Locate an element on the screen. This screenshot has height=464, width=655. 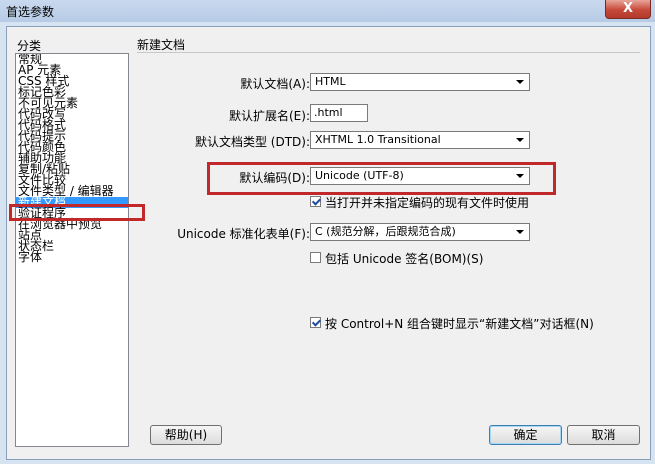
use-when-opening-label: 当打开并未指定编码的现有文件时使用 is located at coordinates (427, 203).